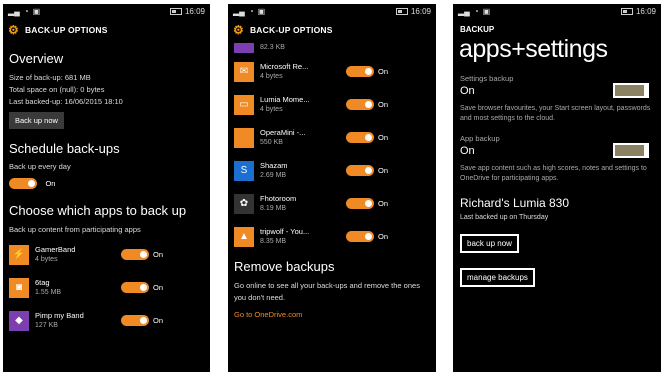 This screenshot has height=376, width=664. What do you see at coordinates (64, 148) in the screenshot?
I see `schedule-heading: Schedule back-ups` at bounding box center [64, 148].